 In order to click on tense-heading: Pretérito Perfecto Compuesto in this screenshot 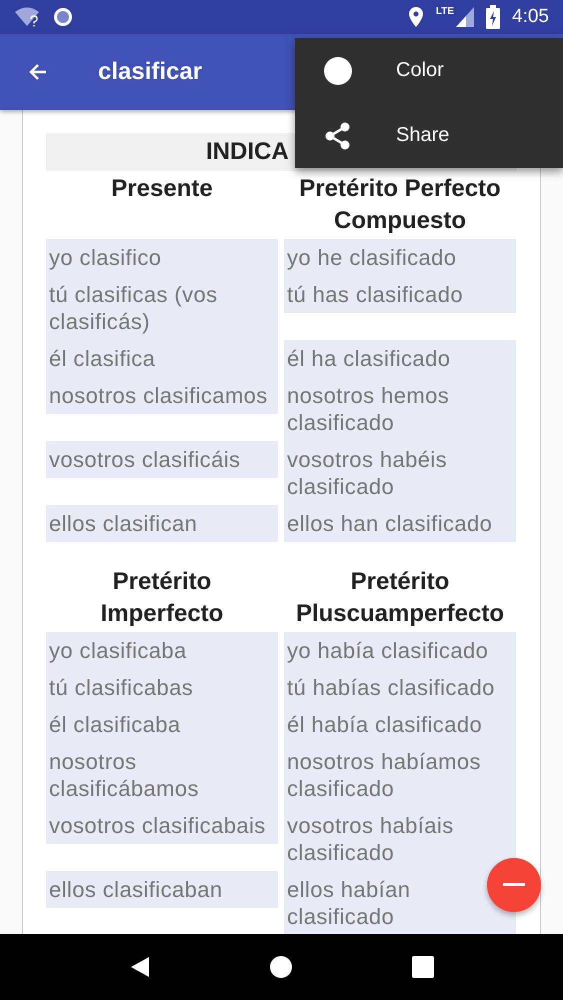, I will do `click(400, 205)`.